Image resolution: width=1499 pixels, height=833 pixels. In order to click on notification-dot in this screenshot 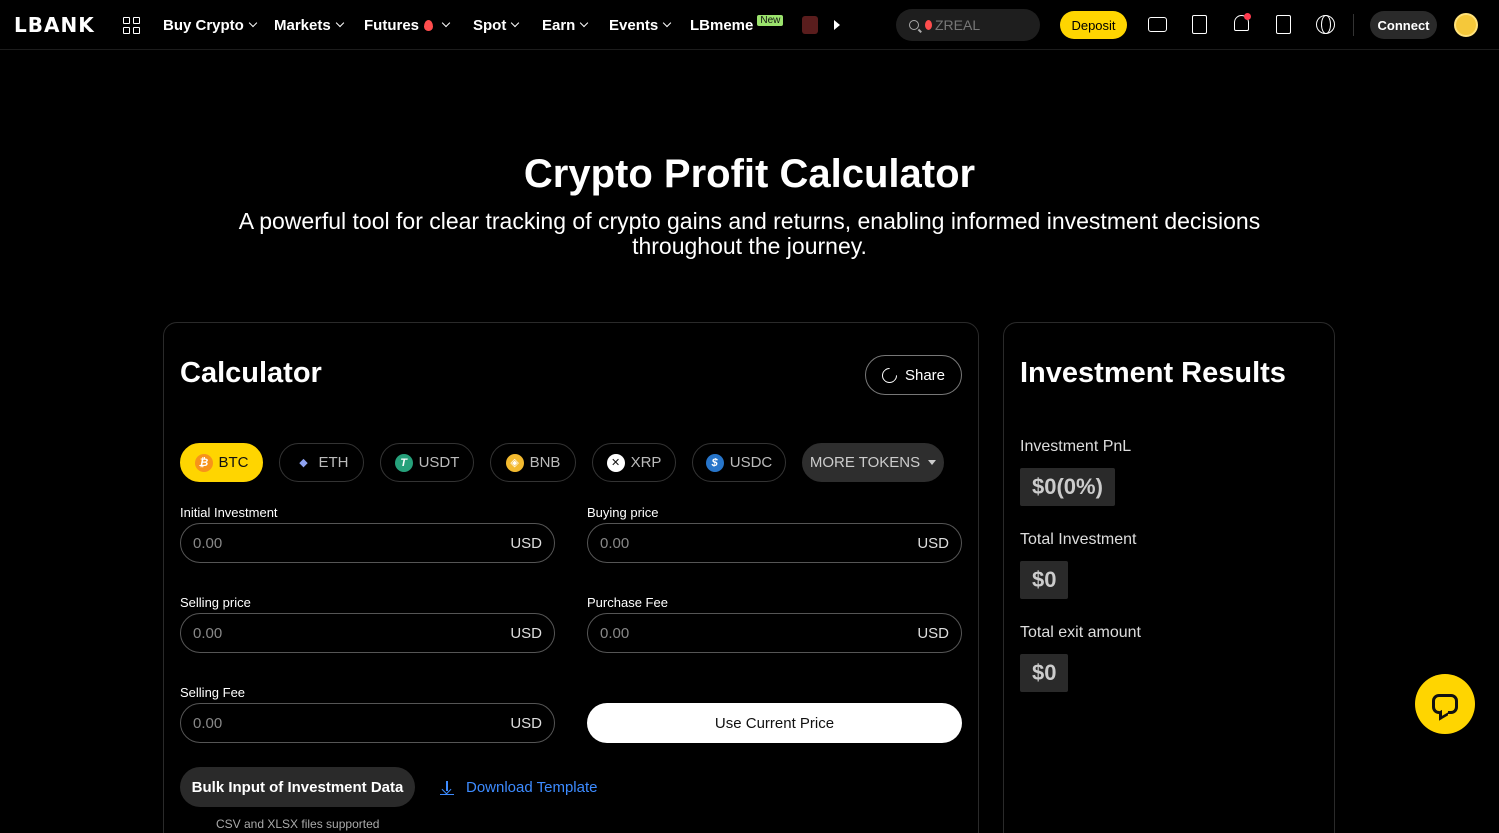, I will do `click(1247, 16)`.